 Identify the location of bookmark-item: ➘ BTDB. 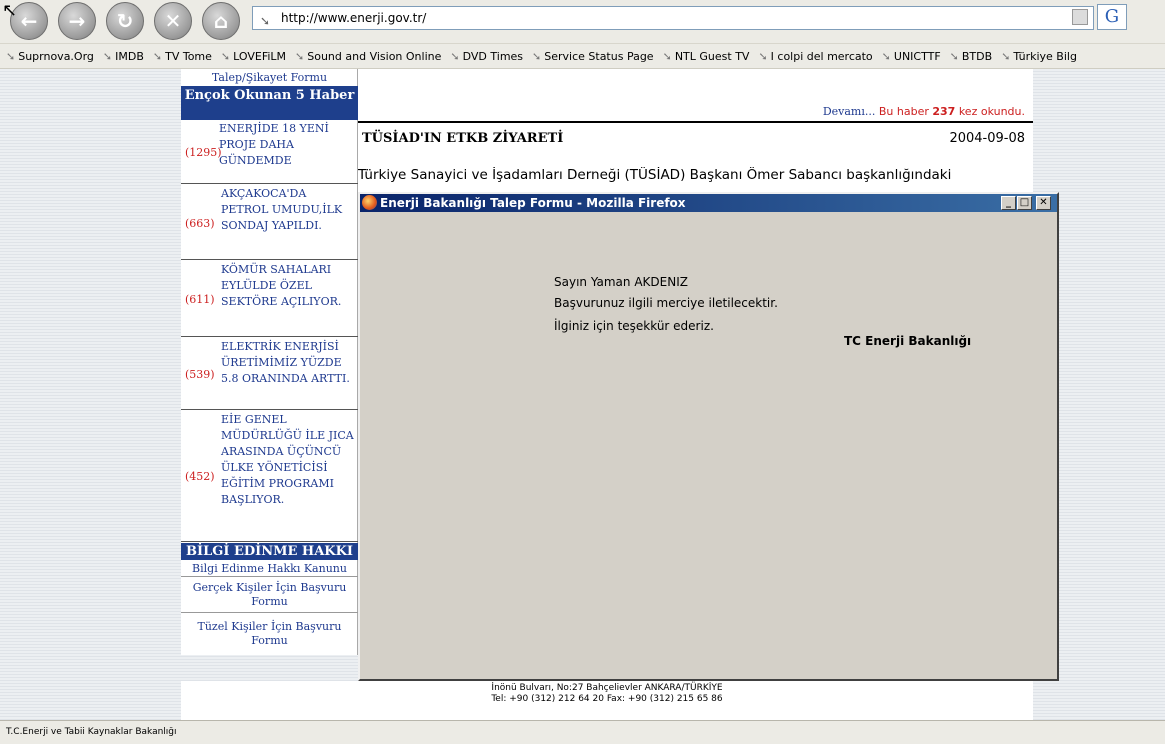
(971, 56).